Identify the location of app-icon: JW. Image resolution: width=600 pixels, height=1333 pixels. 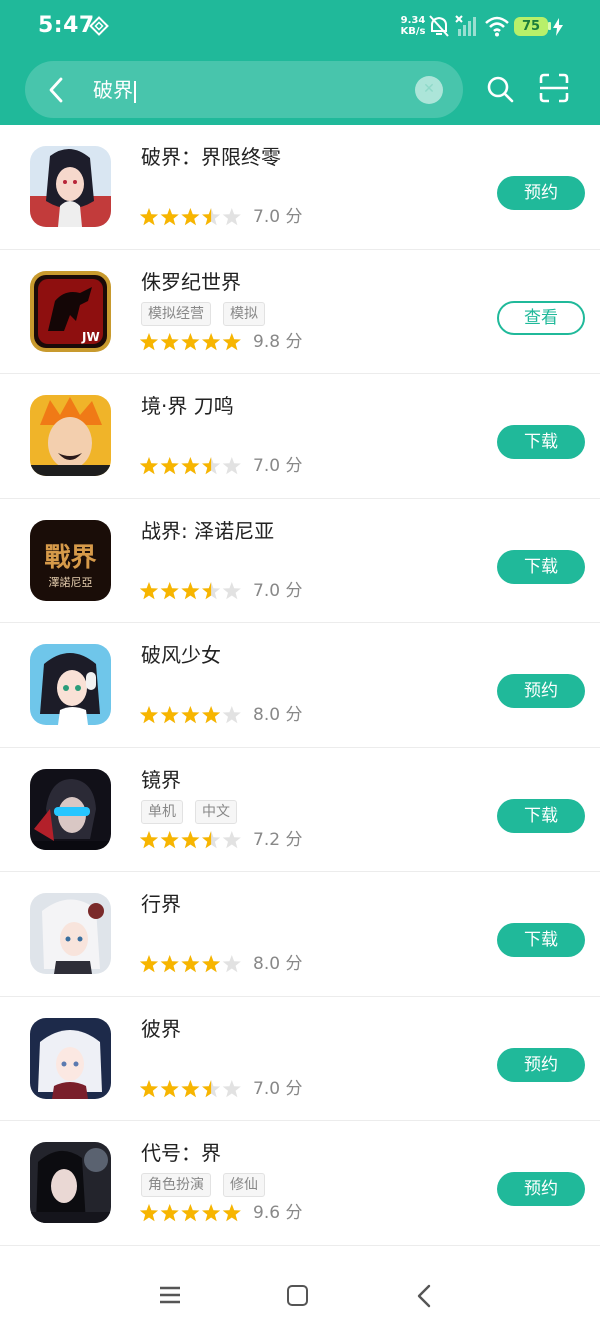
(70, 311).